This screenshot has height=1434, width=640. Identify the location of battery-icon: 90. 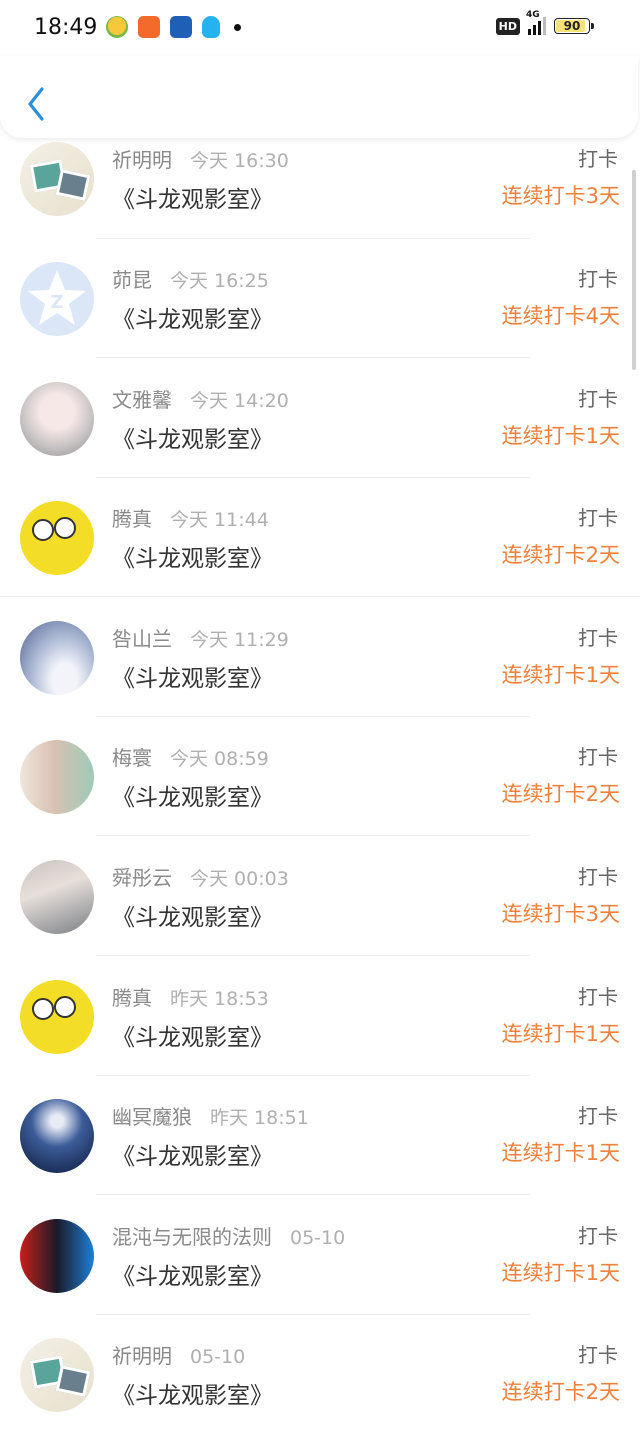
(574, 26).